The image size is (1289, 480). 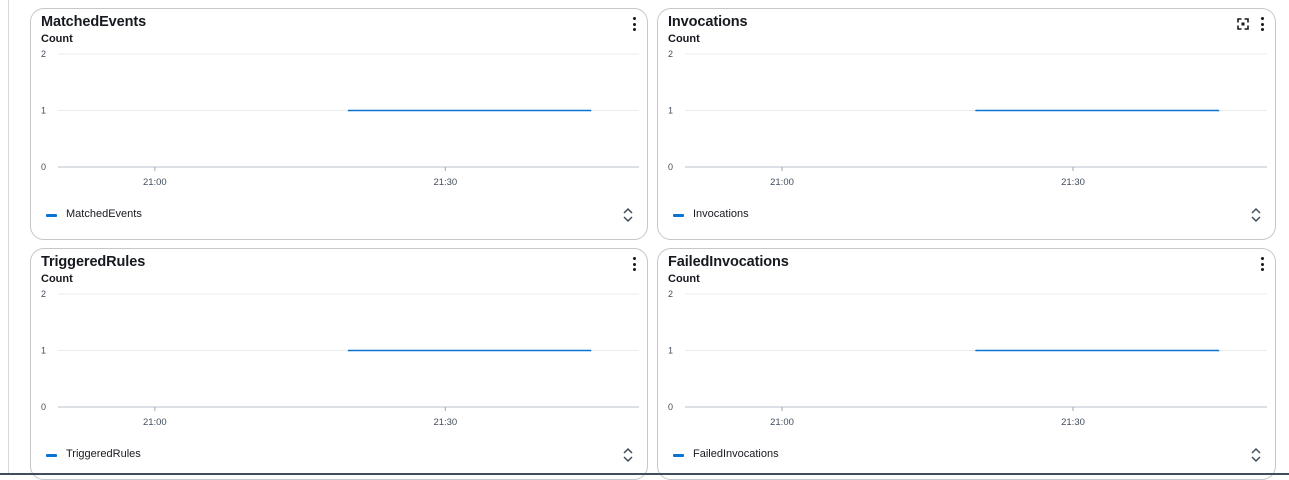 I want to click on legend-item: TriggeredRules, so click(x=93, y=454).